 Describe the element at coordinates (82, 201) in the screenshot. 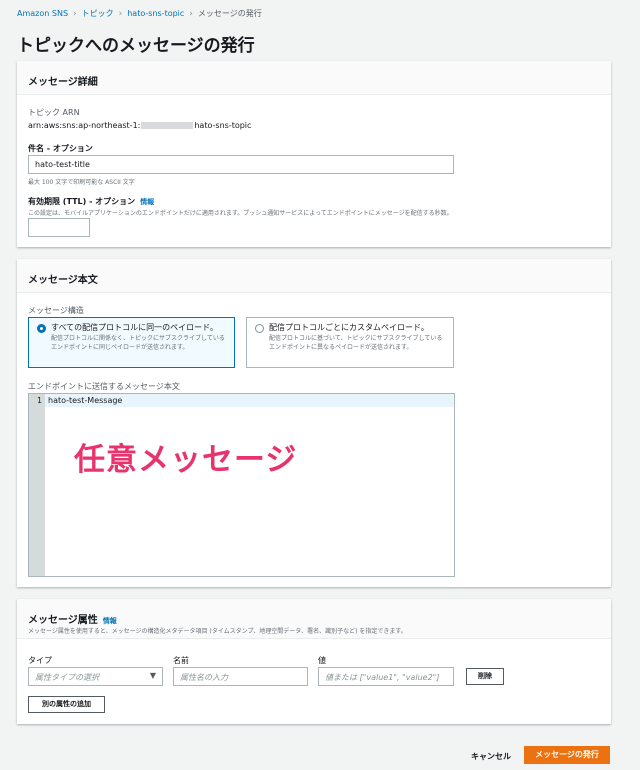

I see `ttl-label: 有効期限 (TTL) - オプション` at that location.